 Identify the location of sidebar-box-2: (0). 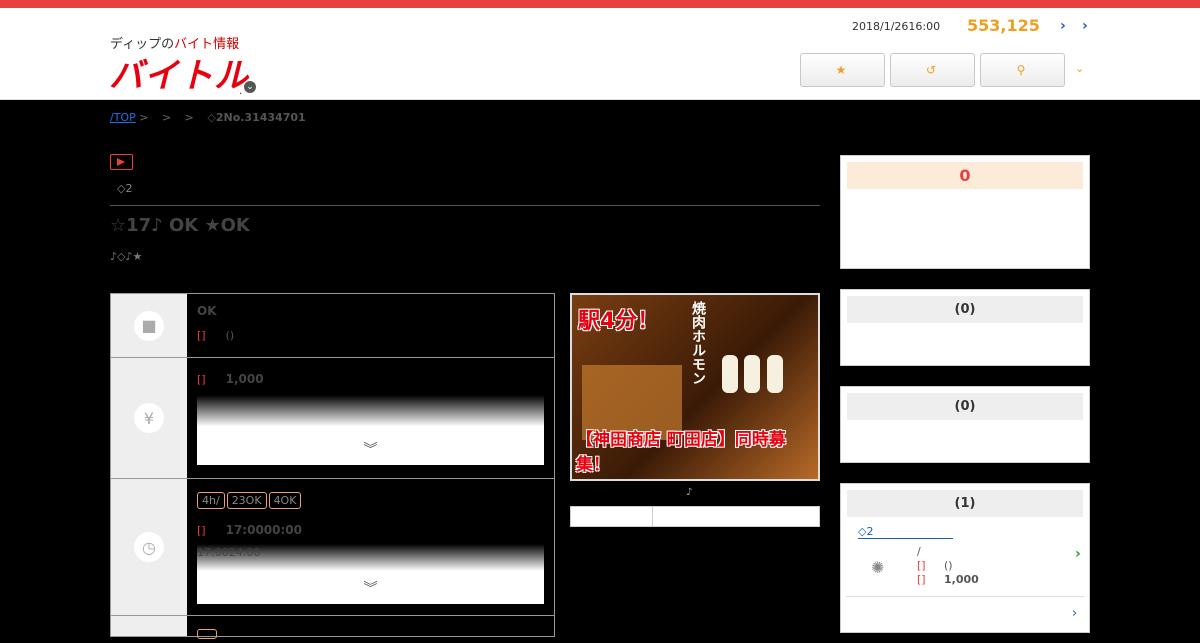
(965, 327).